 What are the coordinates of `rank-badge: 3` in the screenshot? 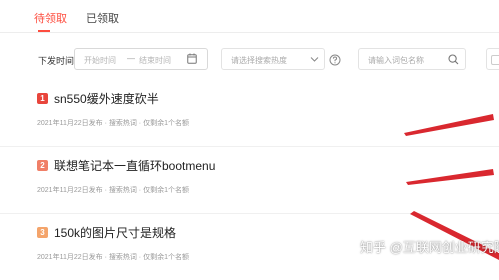 It's located at (42, 232).